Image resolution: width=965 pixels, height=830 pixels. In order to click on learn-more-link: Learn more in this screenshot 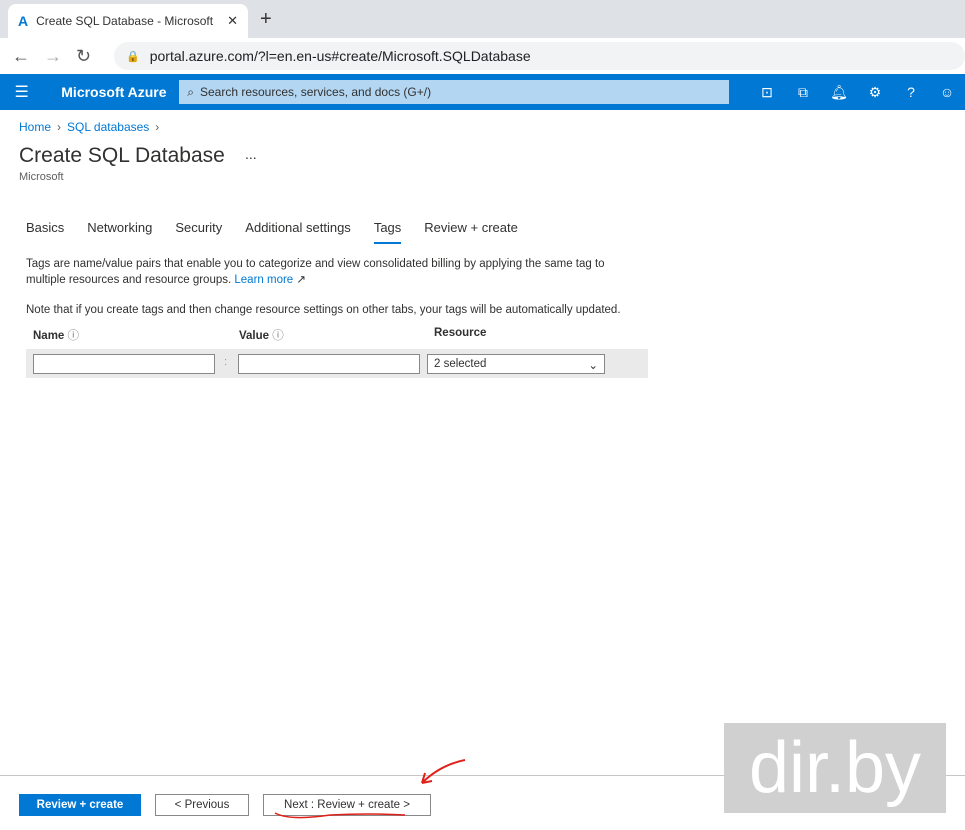, I will do `click(263, 280)`.